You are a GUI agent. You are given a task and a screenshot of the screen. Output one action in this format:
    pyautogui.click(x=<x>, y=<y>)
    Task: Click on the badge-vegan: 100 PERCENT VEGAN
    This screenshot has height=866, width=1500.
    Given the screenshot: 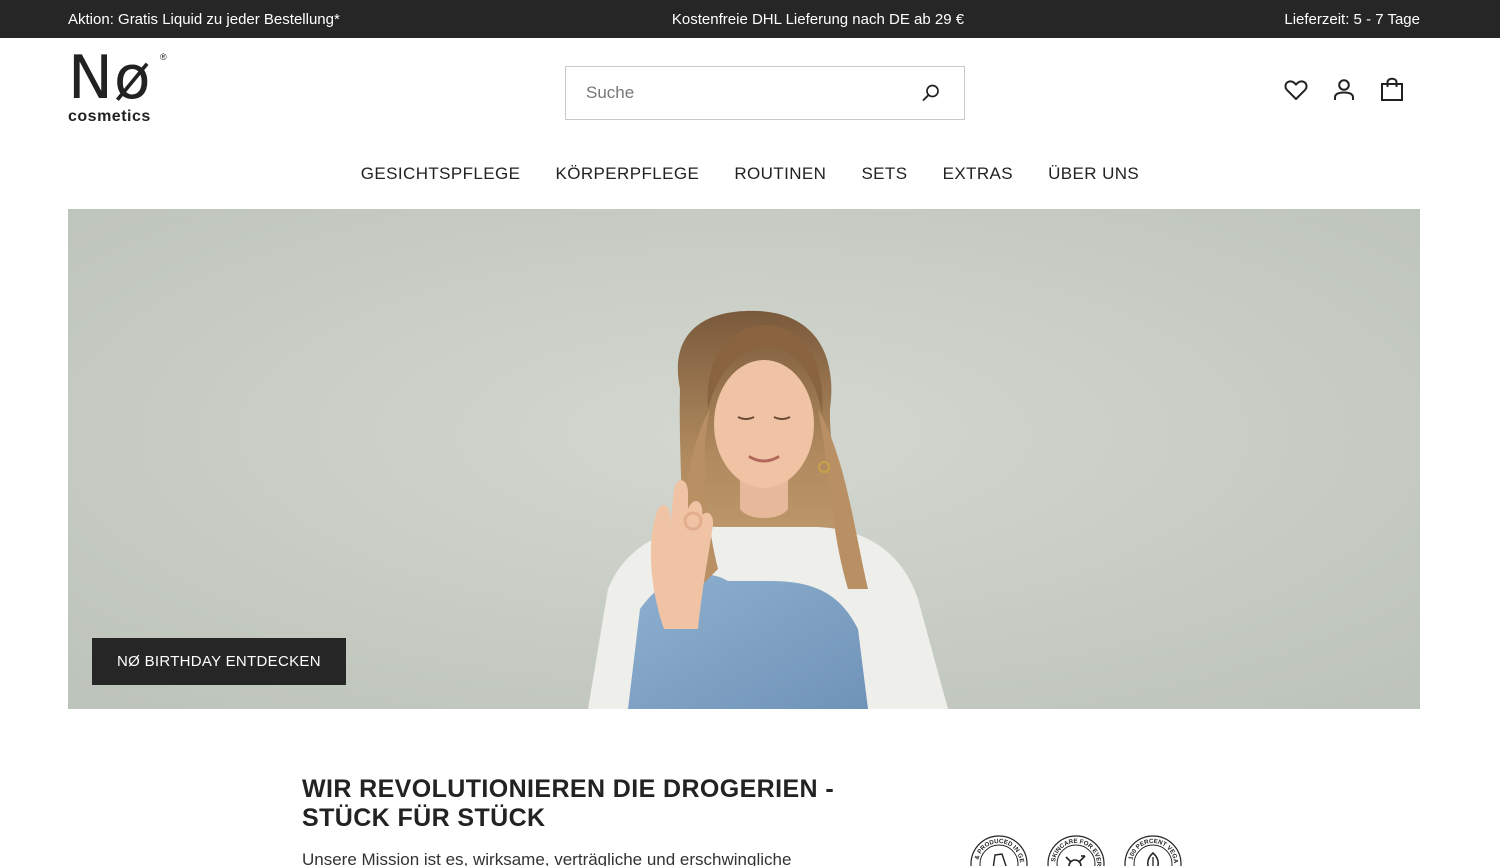 What is the action you would take?
    pyautogui.click(x=1152, y=848)
    